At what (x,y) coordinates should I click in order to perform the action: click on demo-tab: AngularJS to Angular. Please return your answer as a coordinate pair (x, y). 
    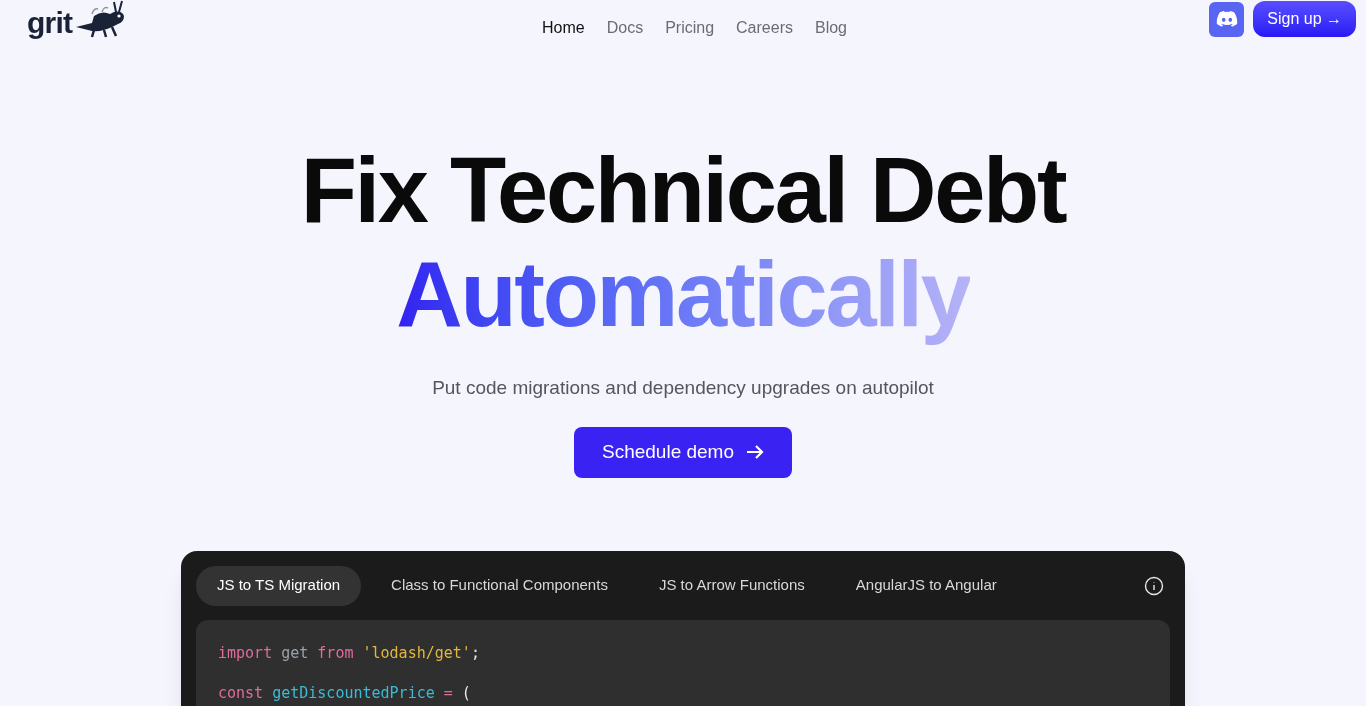
    Looking at the image, I should click on (926, 585).